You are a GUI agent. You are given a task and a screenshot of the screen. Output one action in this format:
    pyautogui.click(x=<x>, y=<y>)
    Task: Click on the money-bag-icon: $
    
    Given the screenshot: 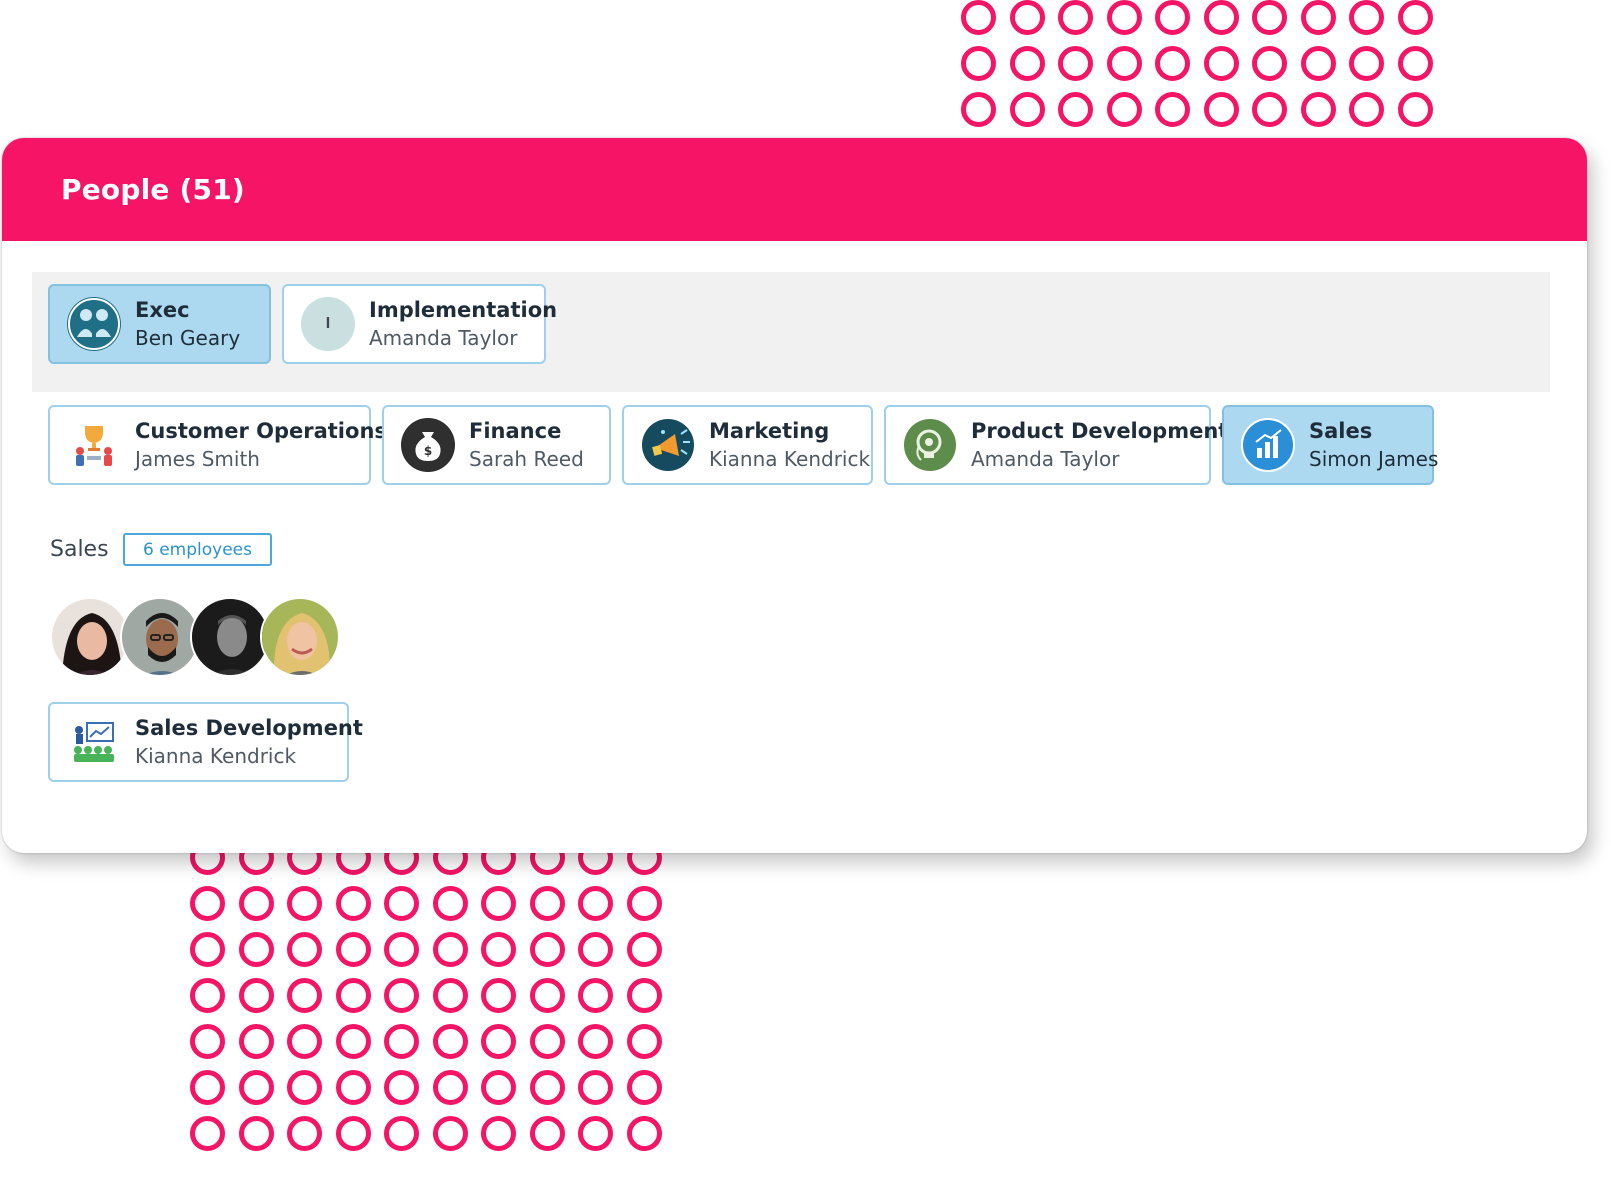 What is the action you would take?
    pyautogui.click(x=428, y=445)
    